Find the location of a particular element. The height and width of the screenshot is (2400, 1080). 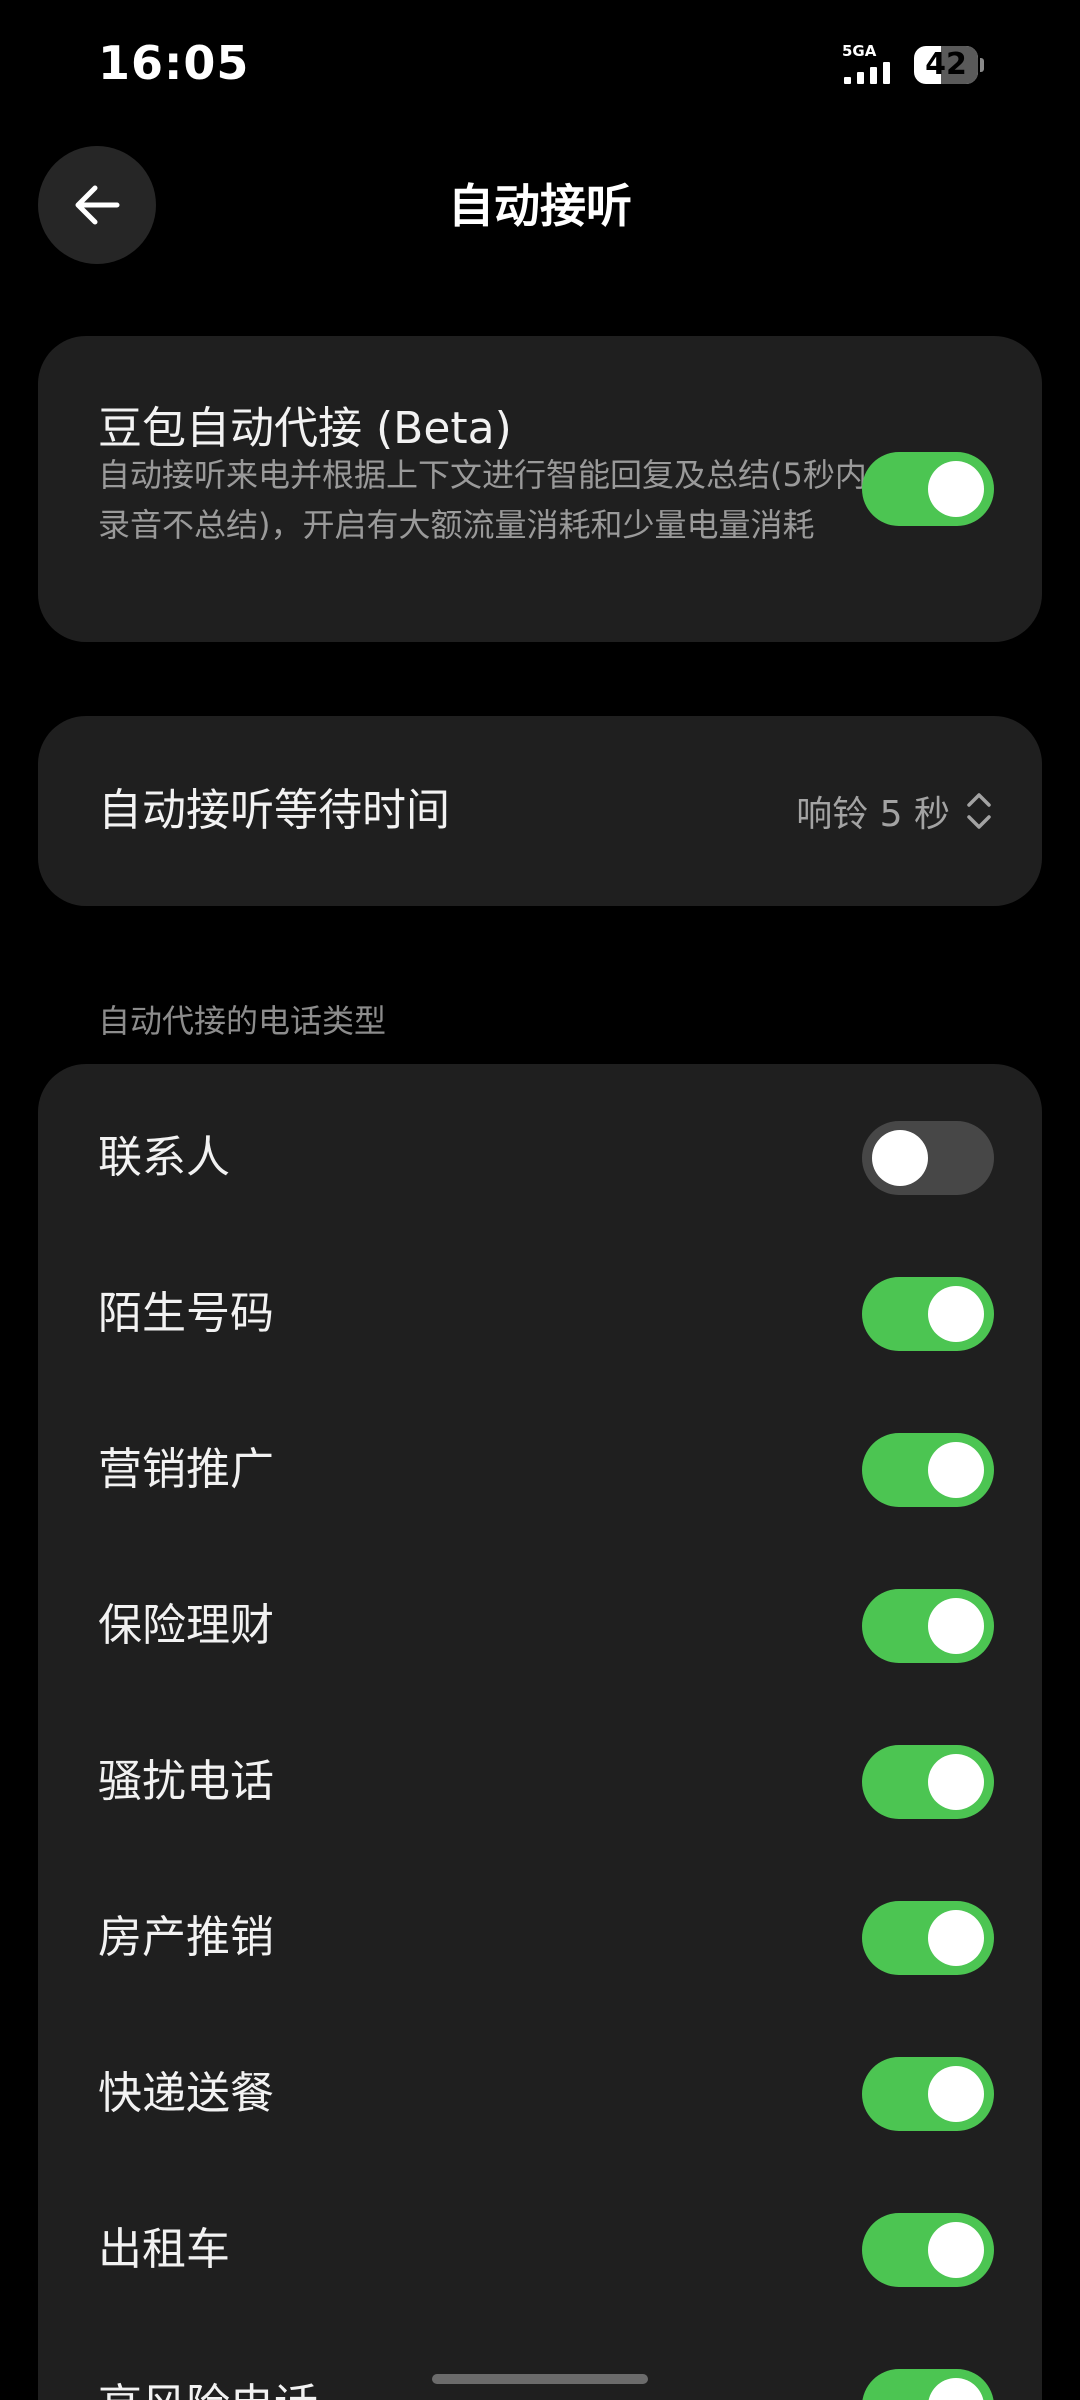

call-type-row: 保险理财 is located at coordinates (540, 1626).